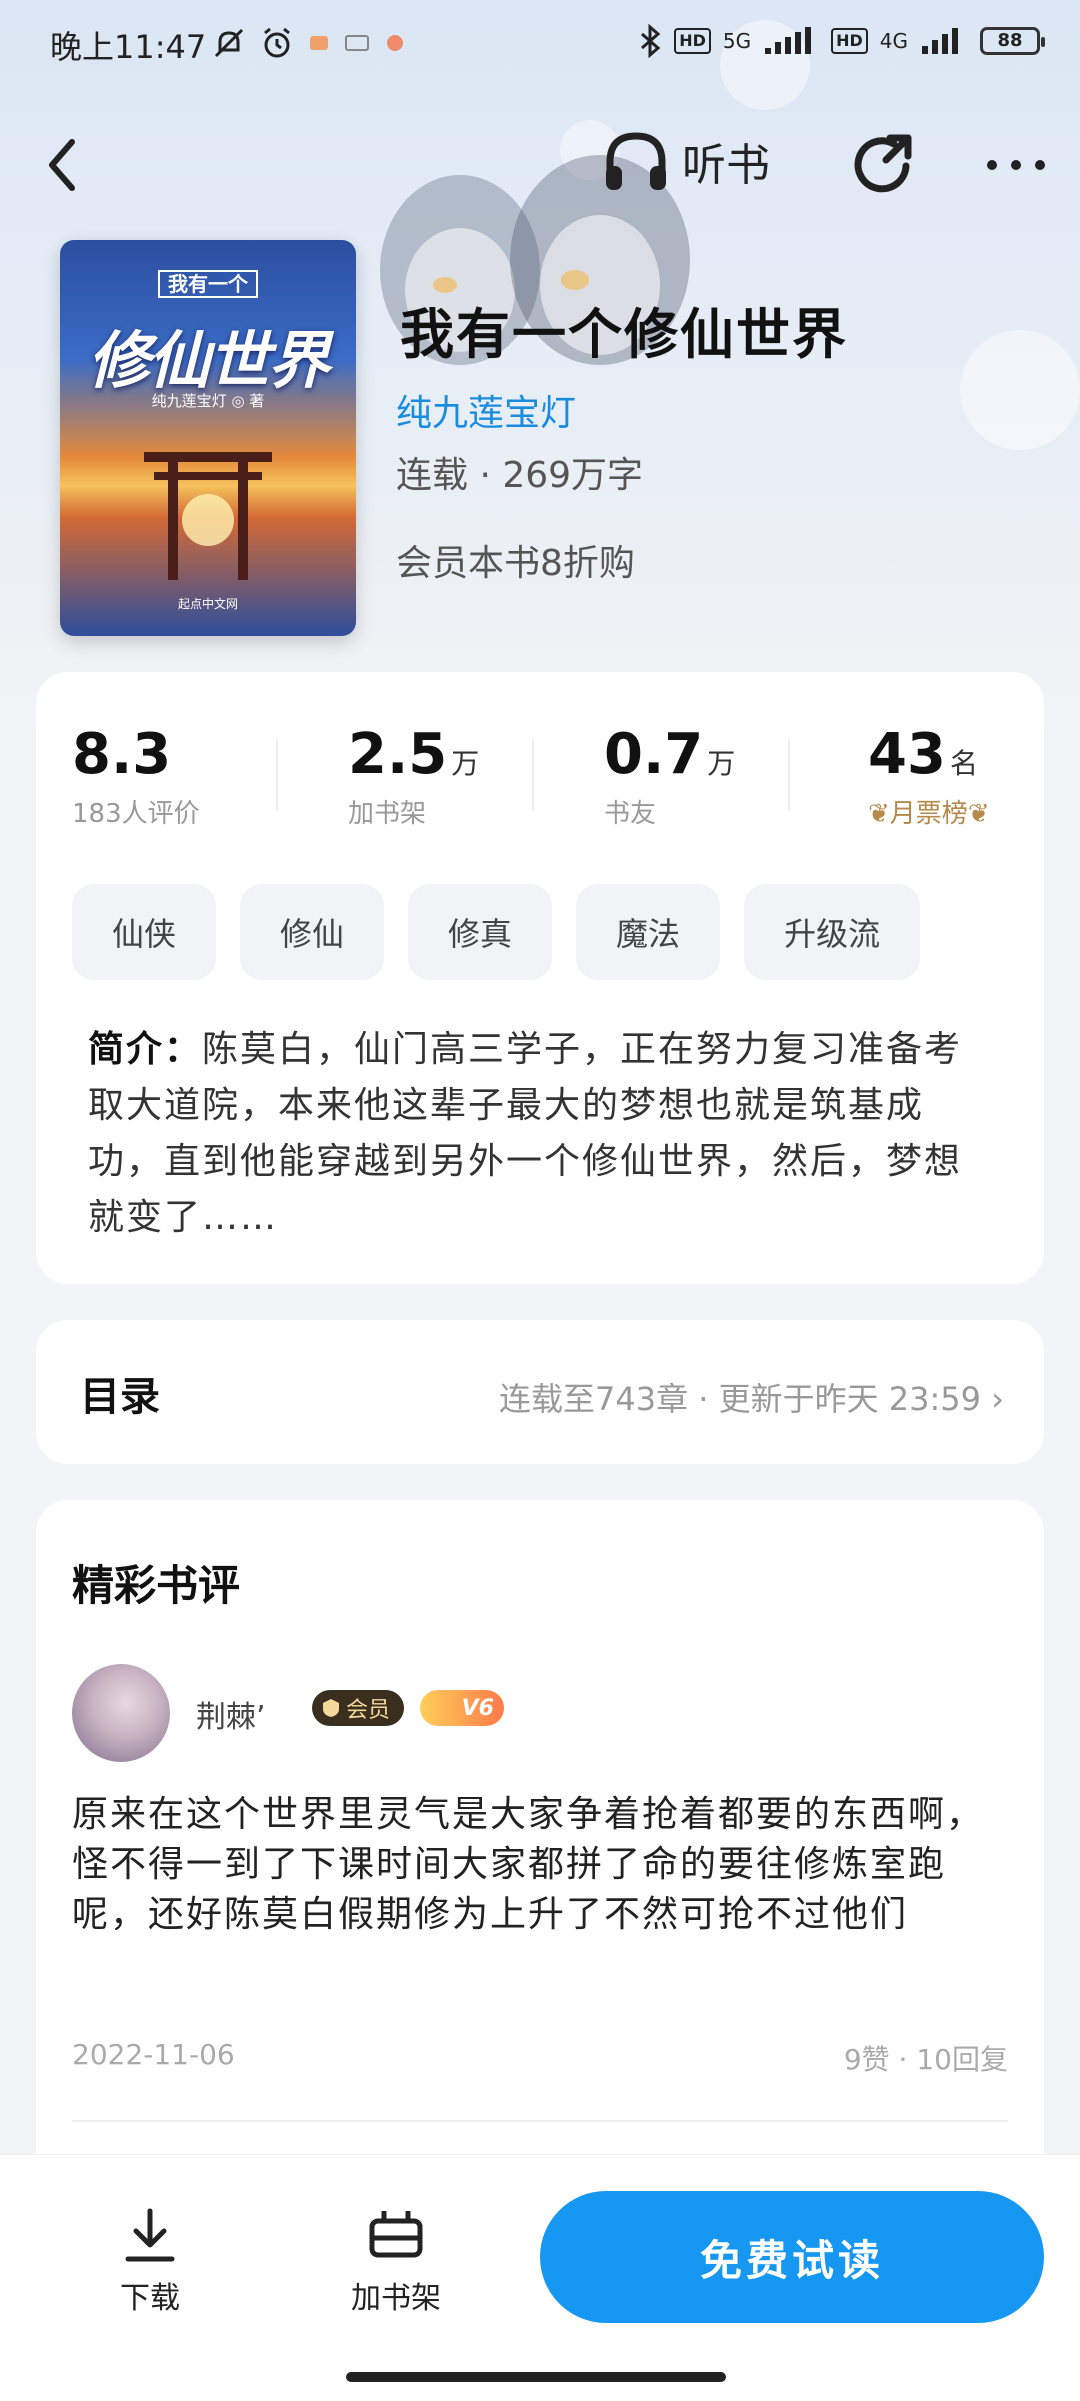 The image size is (1080, 2401). I want to click on tag-chip: 仙侠, so click(144, 932).